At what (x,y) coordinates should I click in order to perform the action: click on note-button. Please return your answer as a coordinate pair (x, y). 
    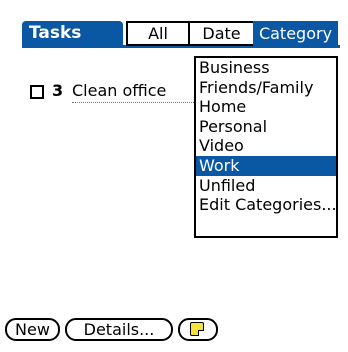
    Looking at the image, I should click on (198, 329).